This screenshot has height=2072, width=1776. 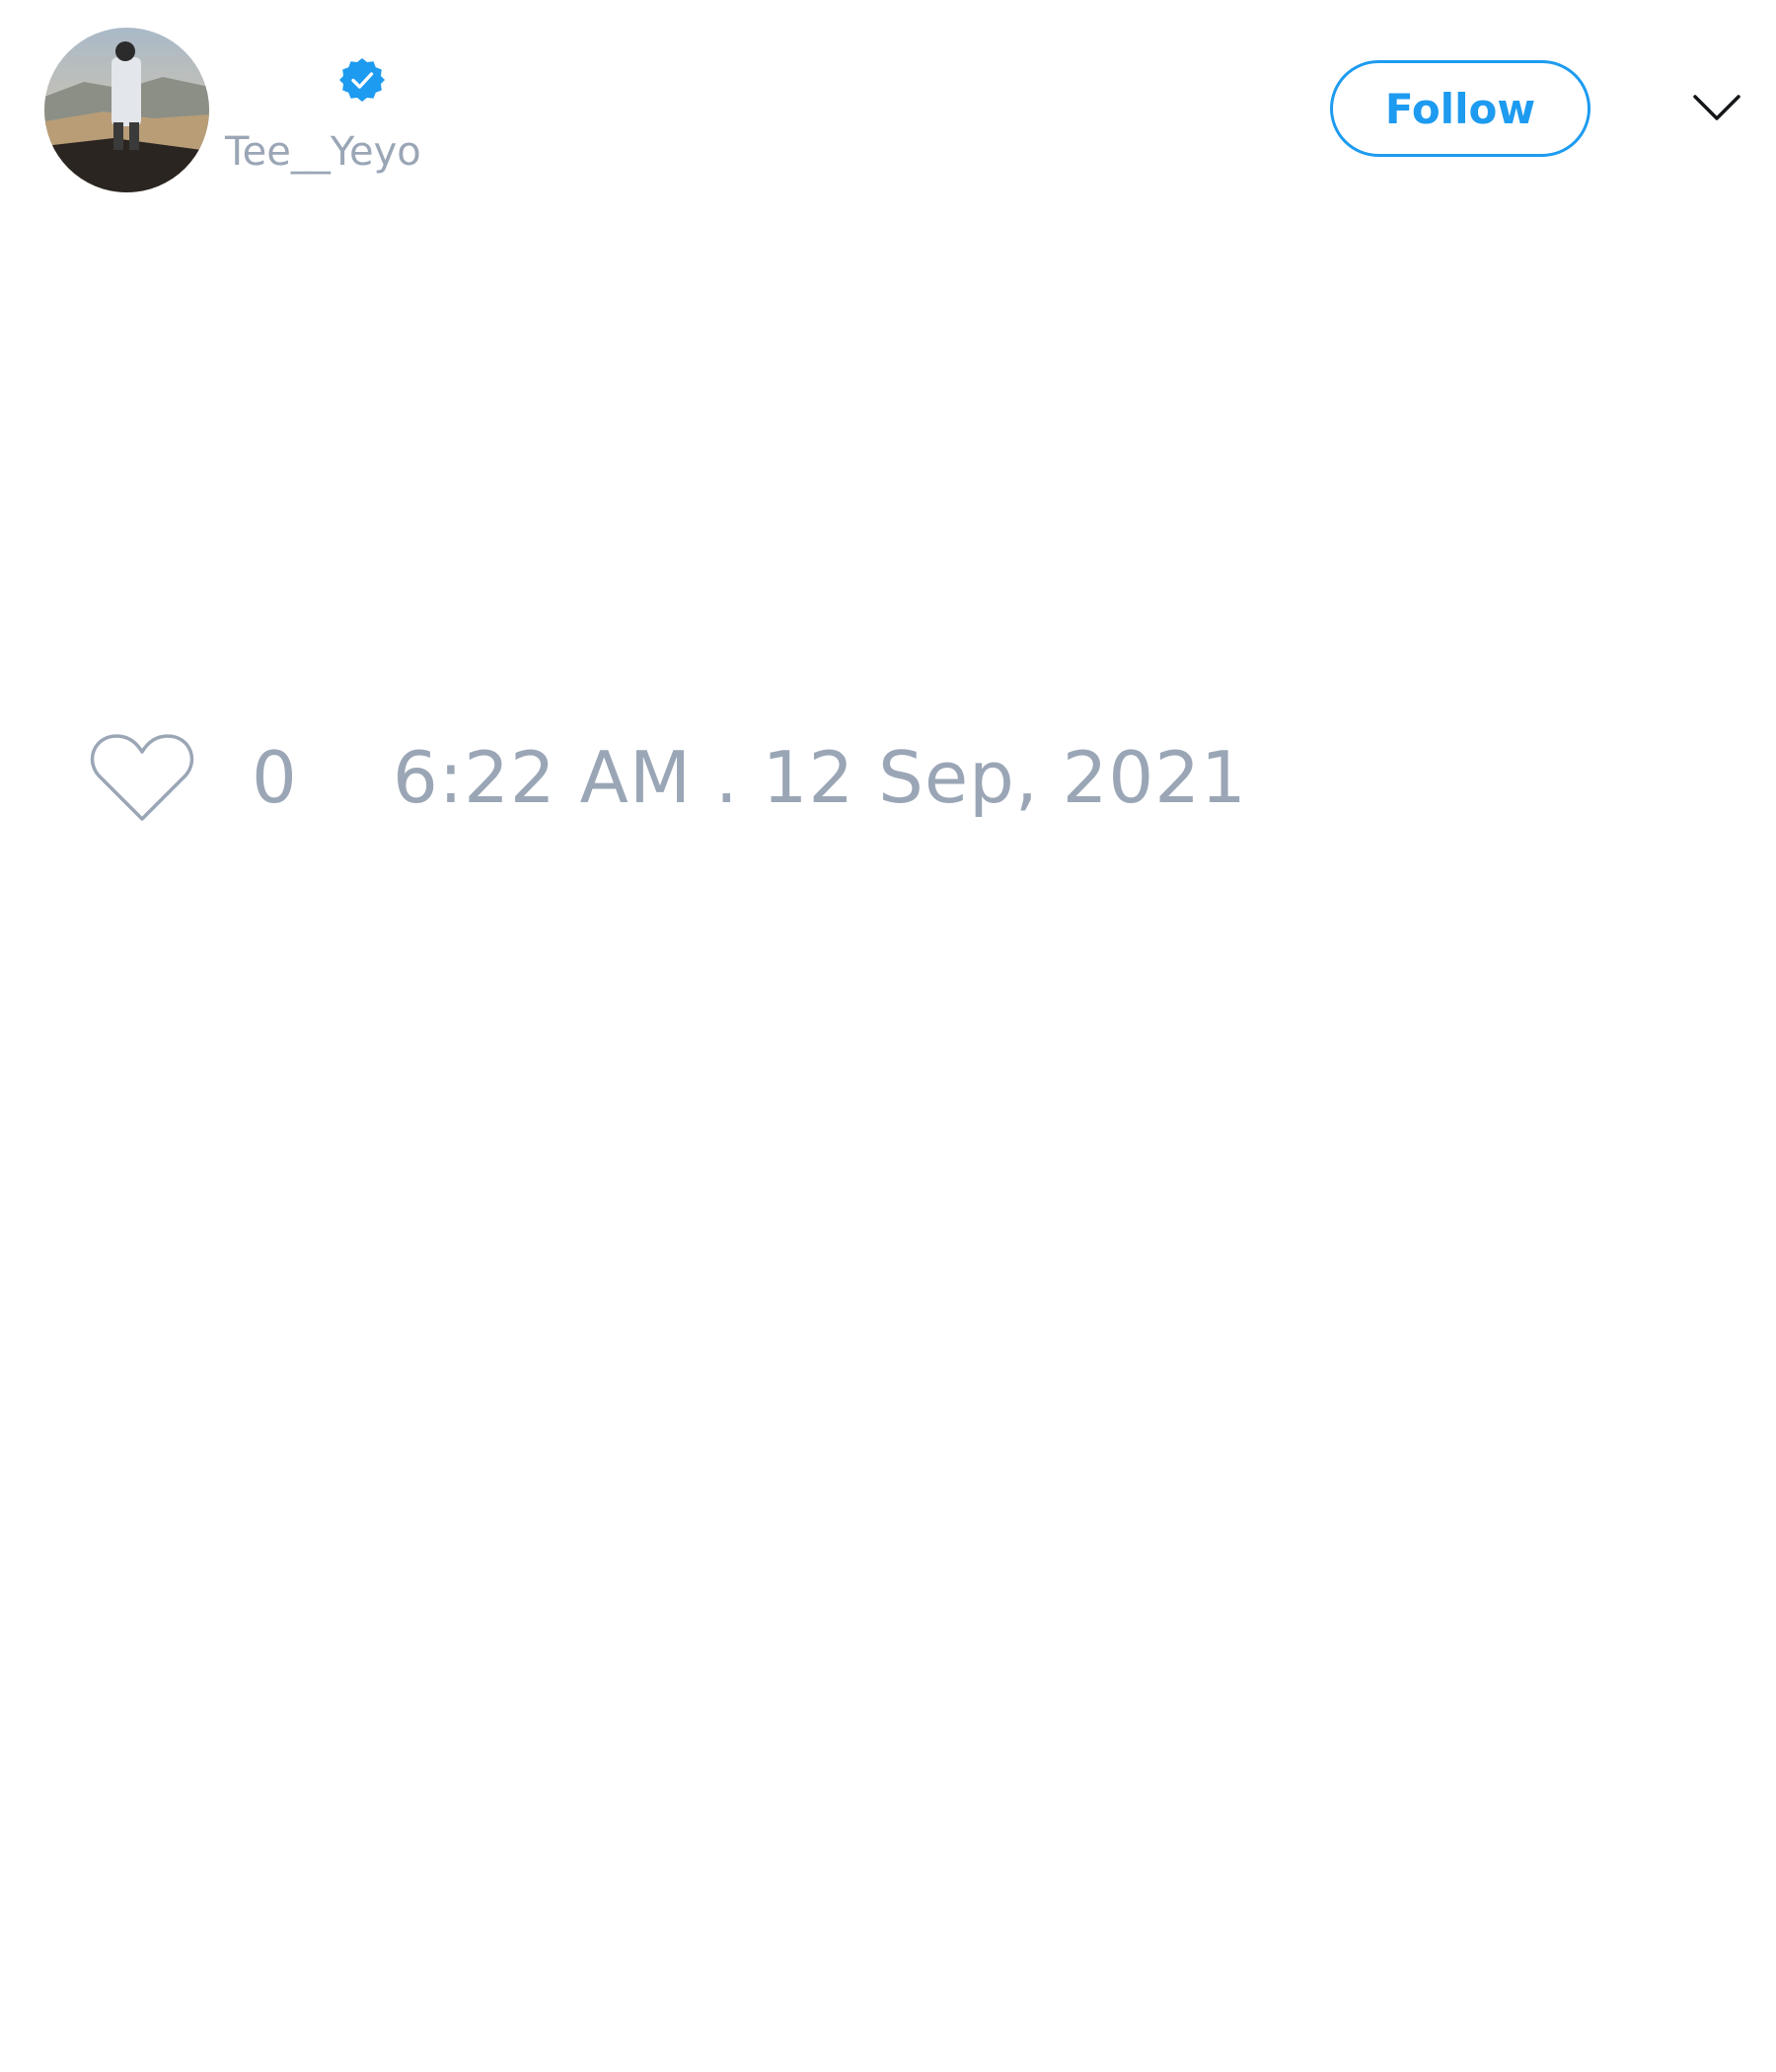 I want to click on avatar-image, so click(x=127, y=110).